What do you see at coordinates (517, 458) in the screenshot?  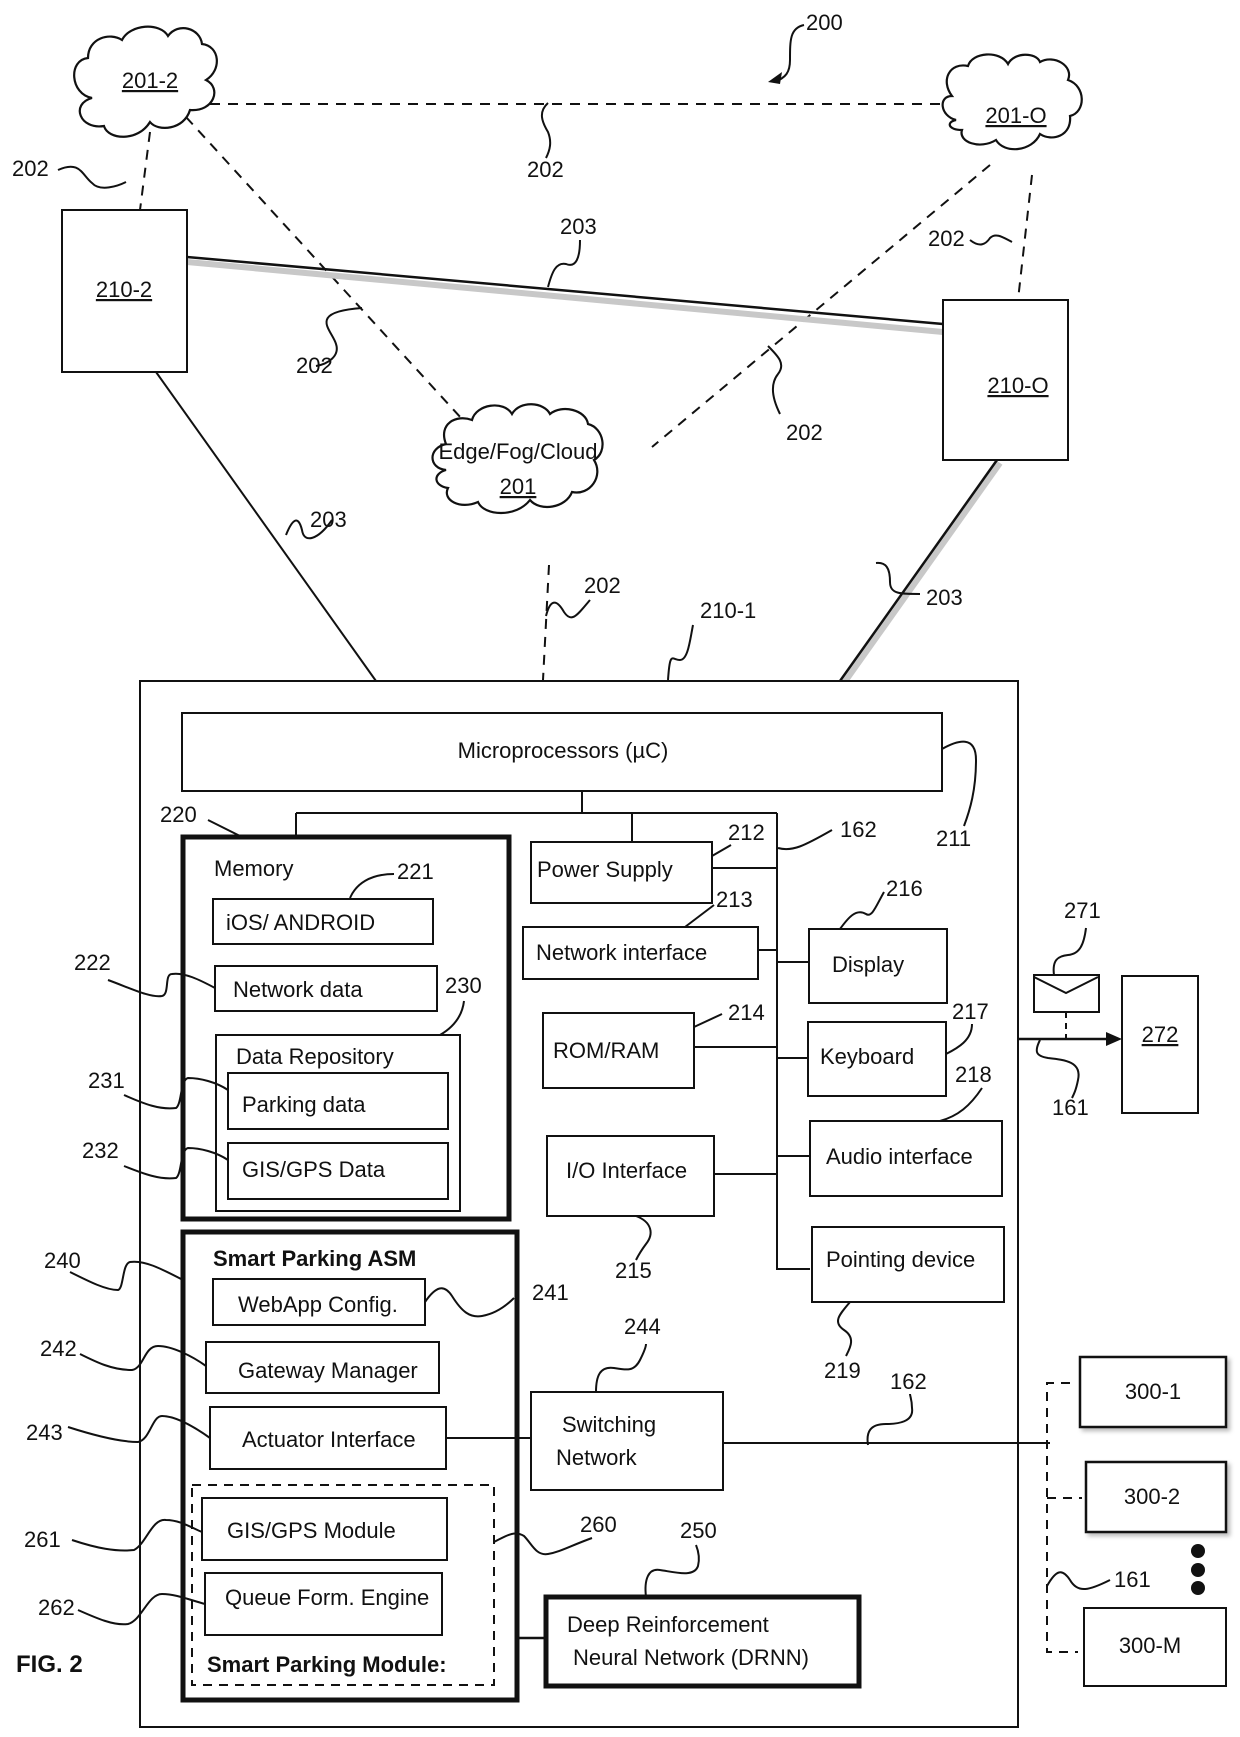 I see `edge-fog-cloud-201: Edge/Fog/Cloud 201` at bounding box center [517, 458].